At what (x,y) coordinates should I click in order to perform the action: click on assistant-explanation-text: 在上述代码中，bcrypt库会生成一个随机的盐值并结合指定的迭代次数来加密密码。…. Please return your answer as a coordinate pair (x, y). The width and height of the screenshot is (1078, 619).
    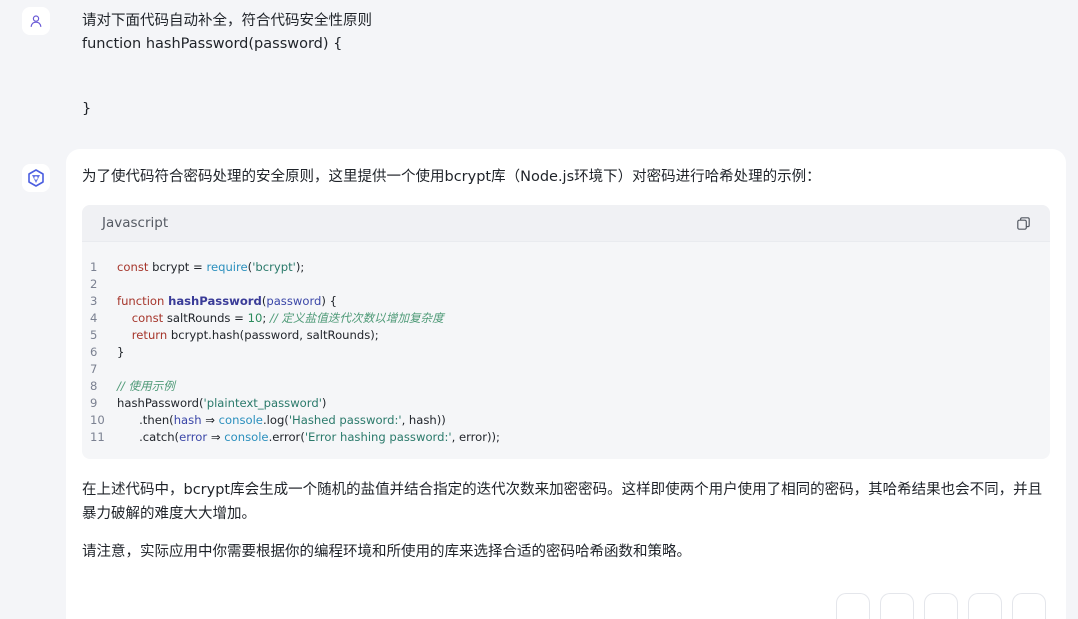
    Looking at the image, I should click on (562, 502).